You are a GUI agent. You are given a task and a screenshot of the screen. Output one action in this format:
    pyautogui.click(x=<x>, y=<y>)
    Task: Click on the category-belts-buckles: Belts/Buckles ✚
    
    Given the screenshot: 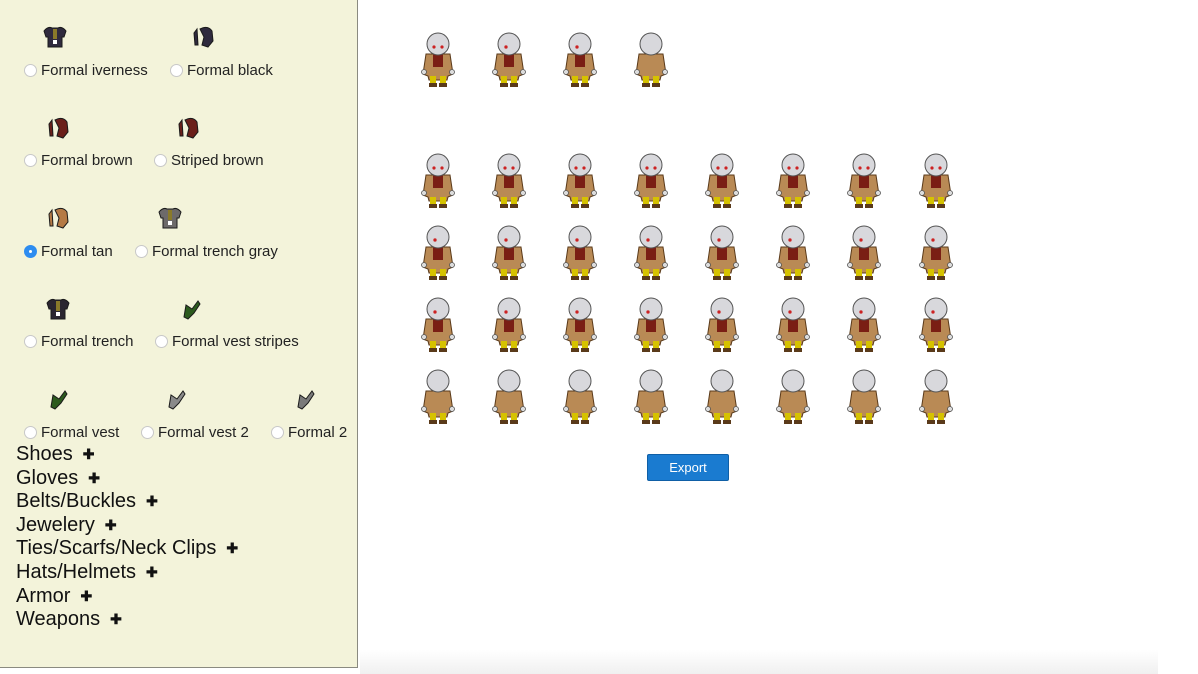 What is the action you would take?
    pyautogui.click(x=87, y=501)
    